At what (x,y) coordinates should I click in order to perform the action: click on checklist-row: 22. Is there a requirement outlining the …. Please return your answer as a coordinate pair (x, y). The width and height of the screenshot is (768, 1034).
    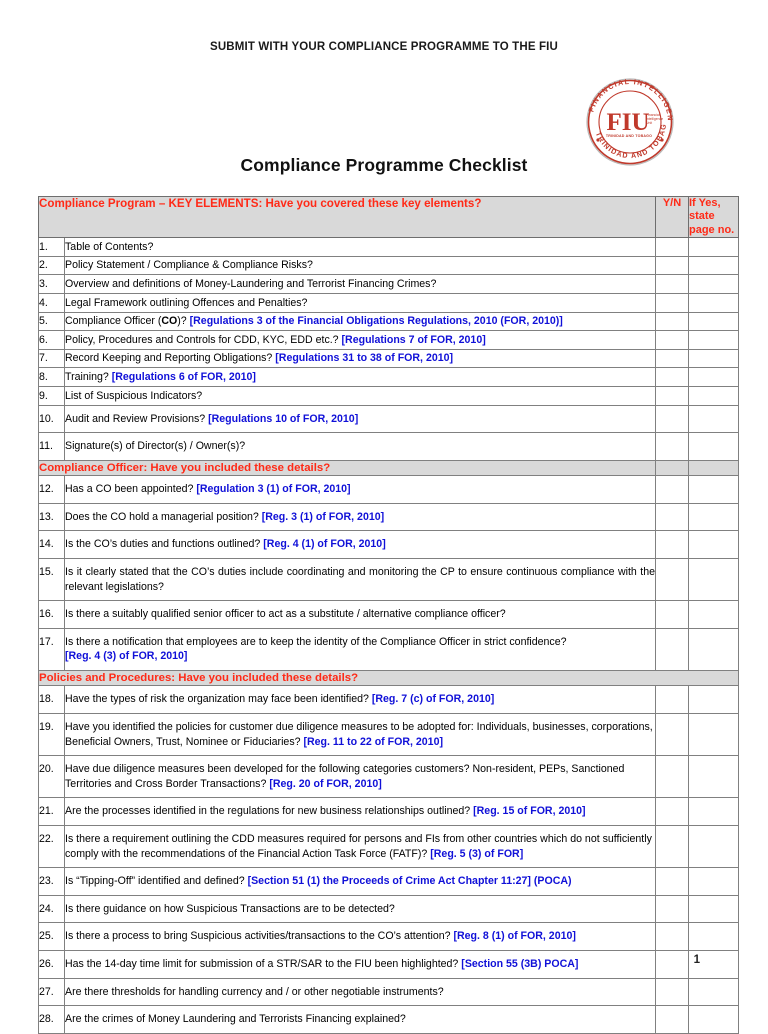
    Looking at the image, I should click on (388, 846).